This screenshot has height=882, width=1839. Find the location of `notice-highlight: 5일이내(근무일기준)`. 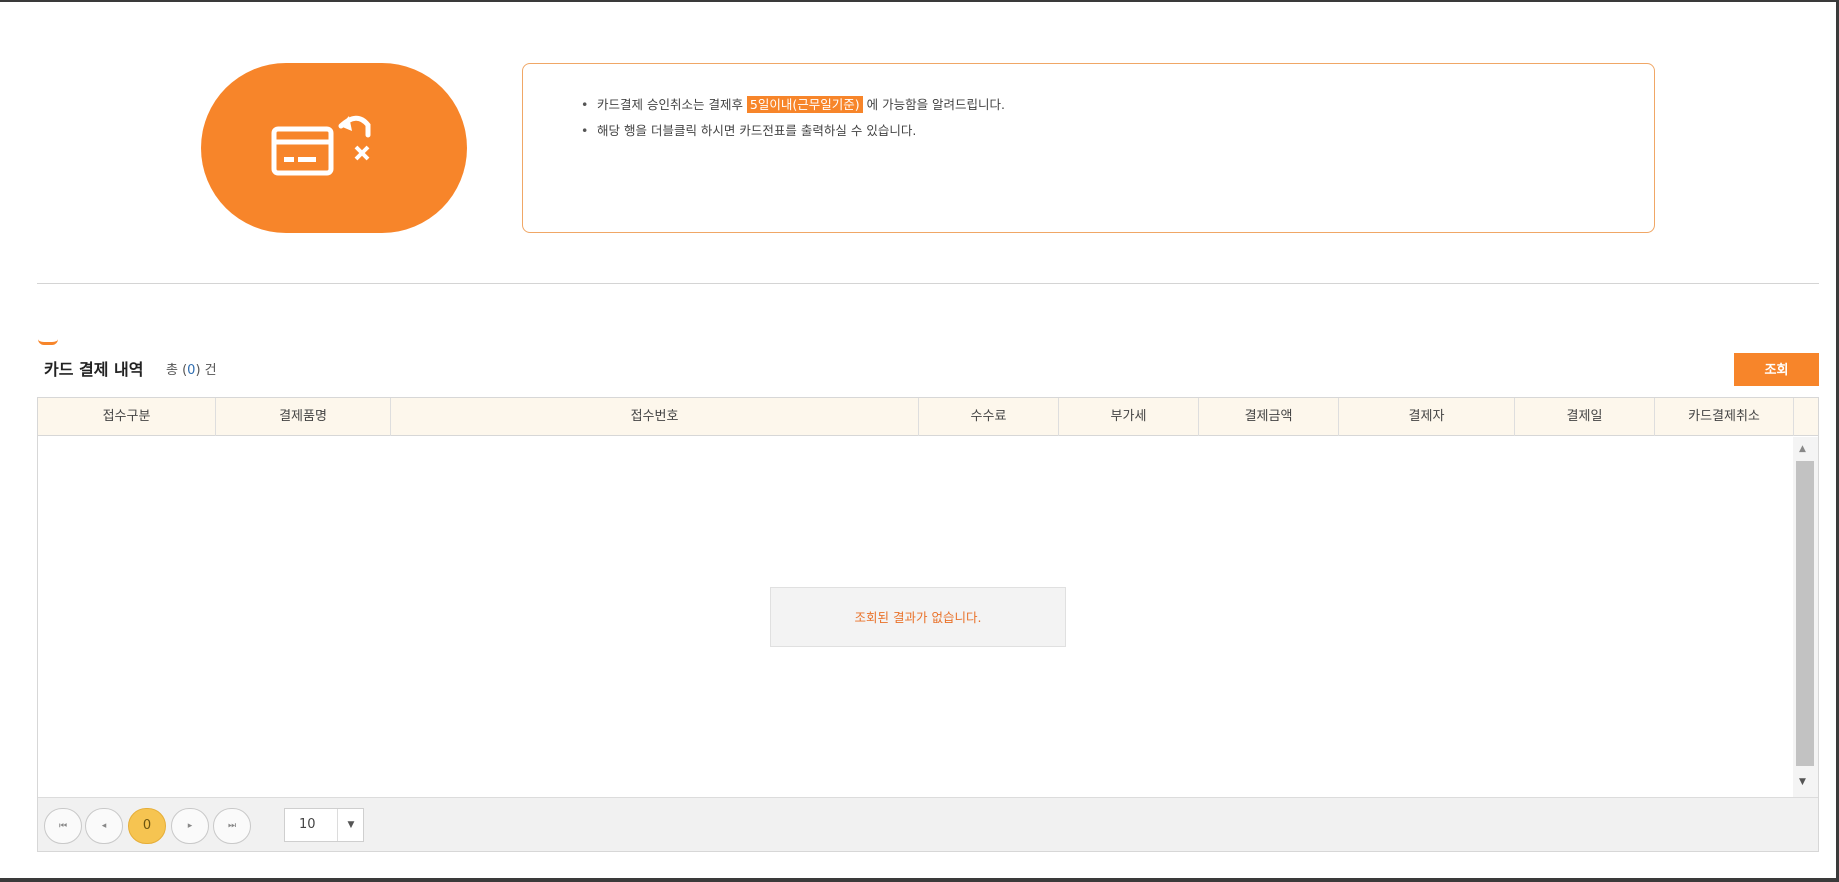

notice-highlight: 5일이내(근무일기준) is located at coordinates (804, 104).